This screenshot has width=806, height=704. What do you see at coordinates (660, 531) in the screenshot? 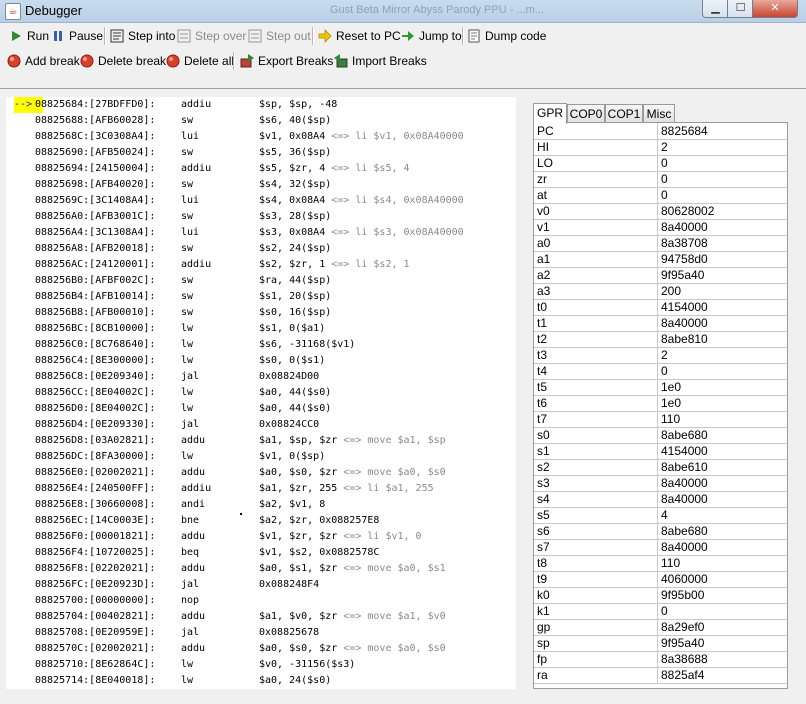
I see `register-row-s6: s6 8abe680` at bounding box center [660, 531].